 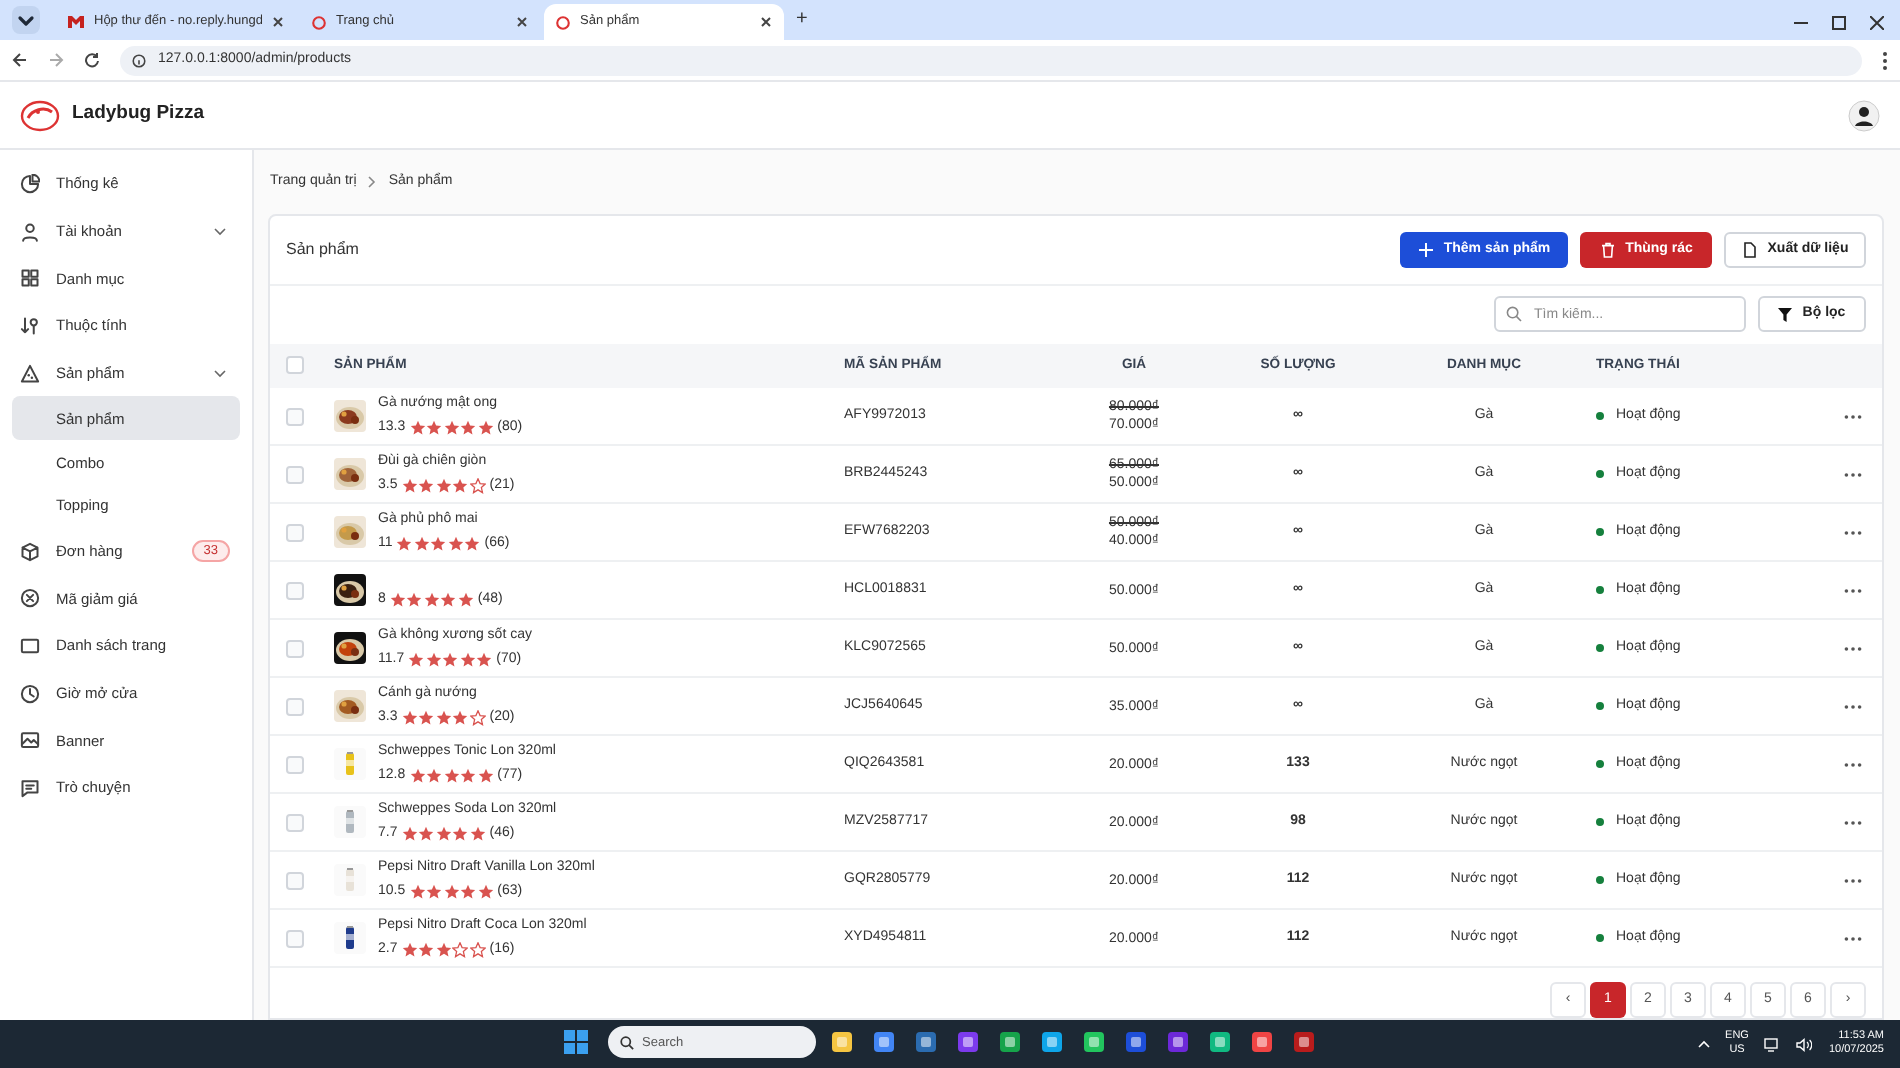 What do you see at coordinates (1839, 22) in the screenshot?
I see `maximize-icon` at bounding box center [1839, 22].